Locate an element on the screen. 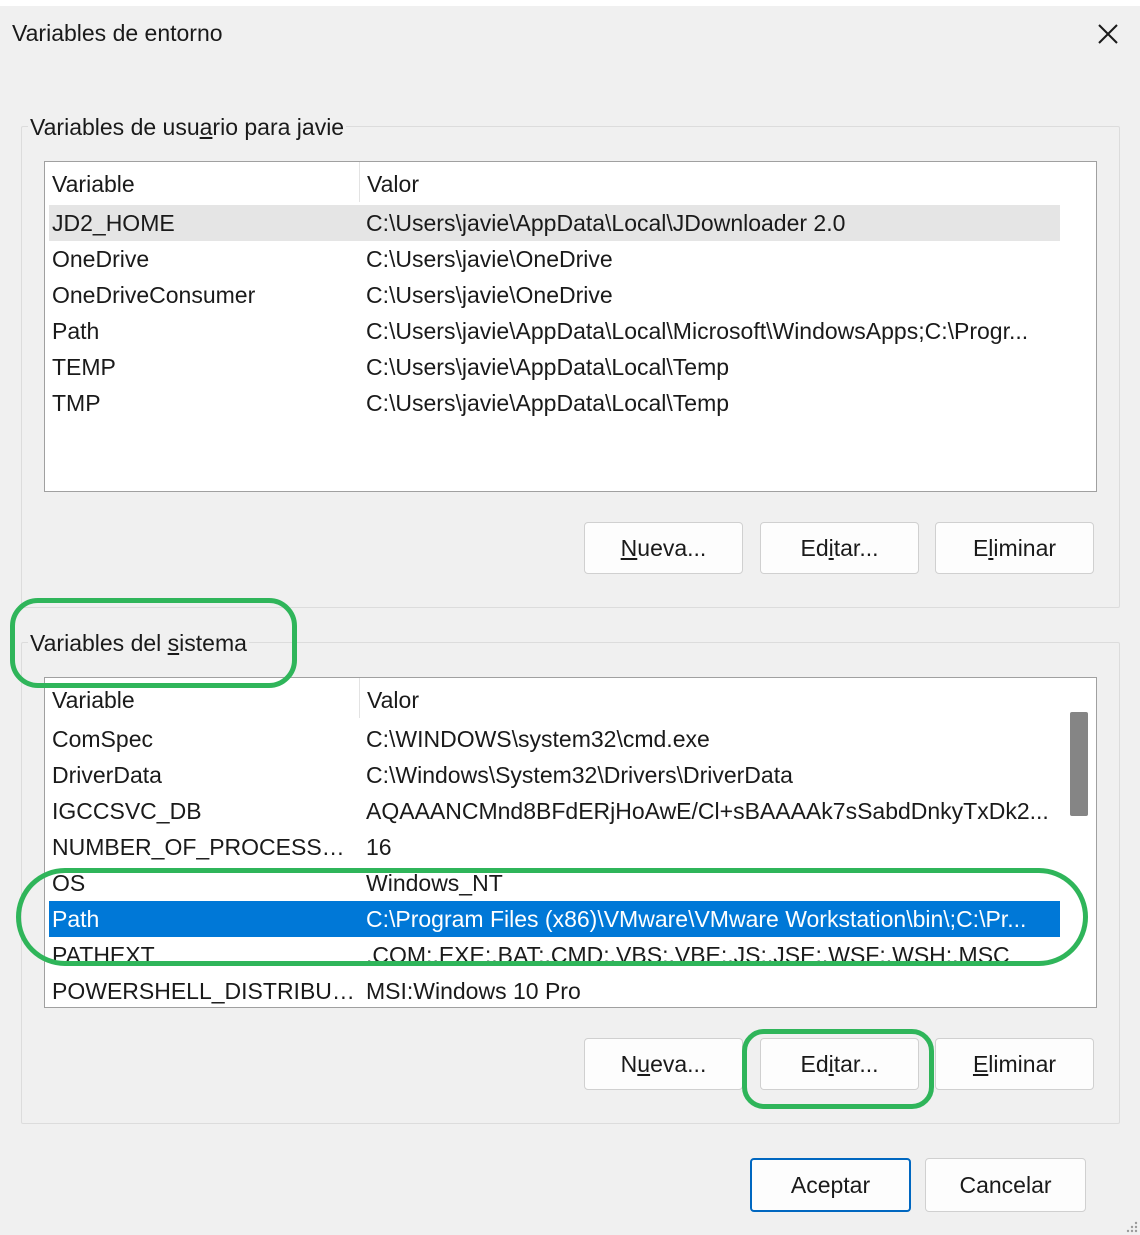 The image size is (1140, 1235). table-row: TEMP C:\Users\javie\AppData\Local\Temp is located at coordinates (554, 367).